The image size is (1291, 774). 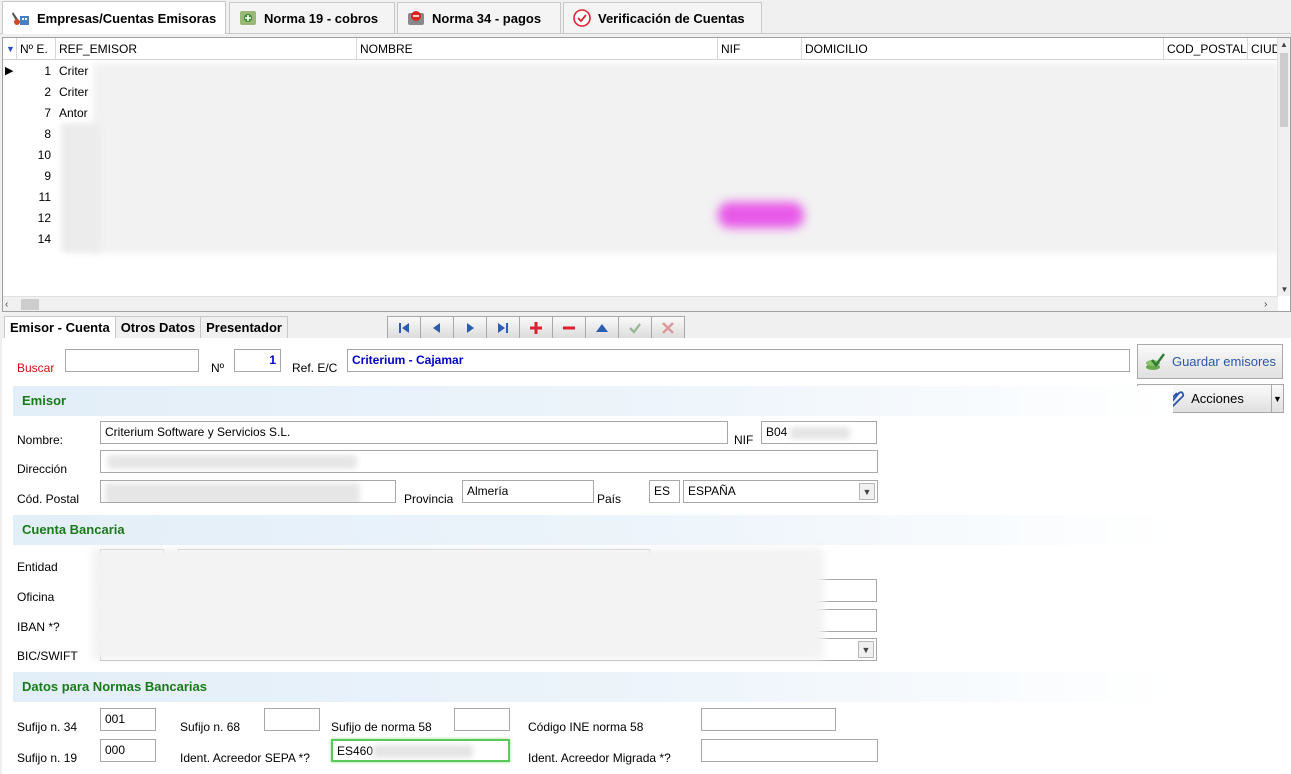 I want to click on entidad-label: Entidad, so click(x=37, y=567).